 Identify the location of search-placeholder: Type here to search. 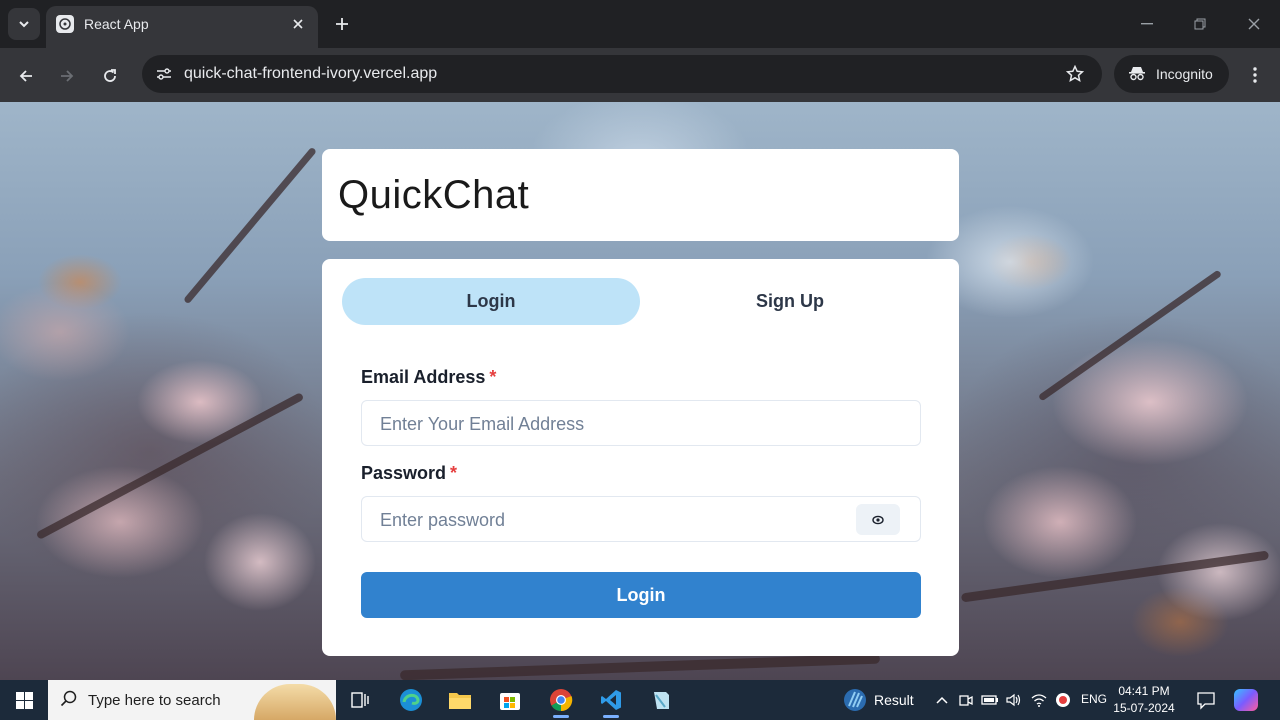
(154, 700).